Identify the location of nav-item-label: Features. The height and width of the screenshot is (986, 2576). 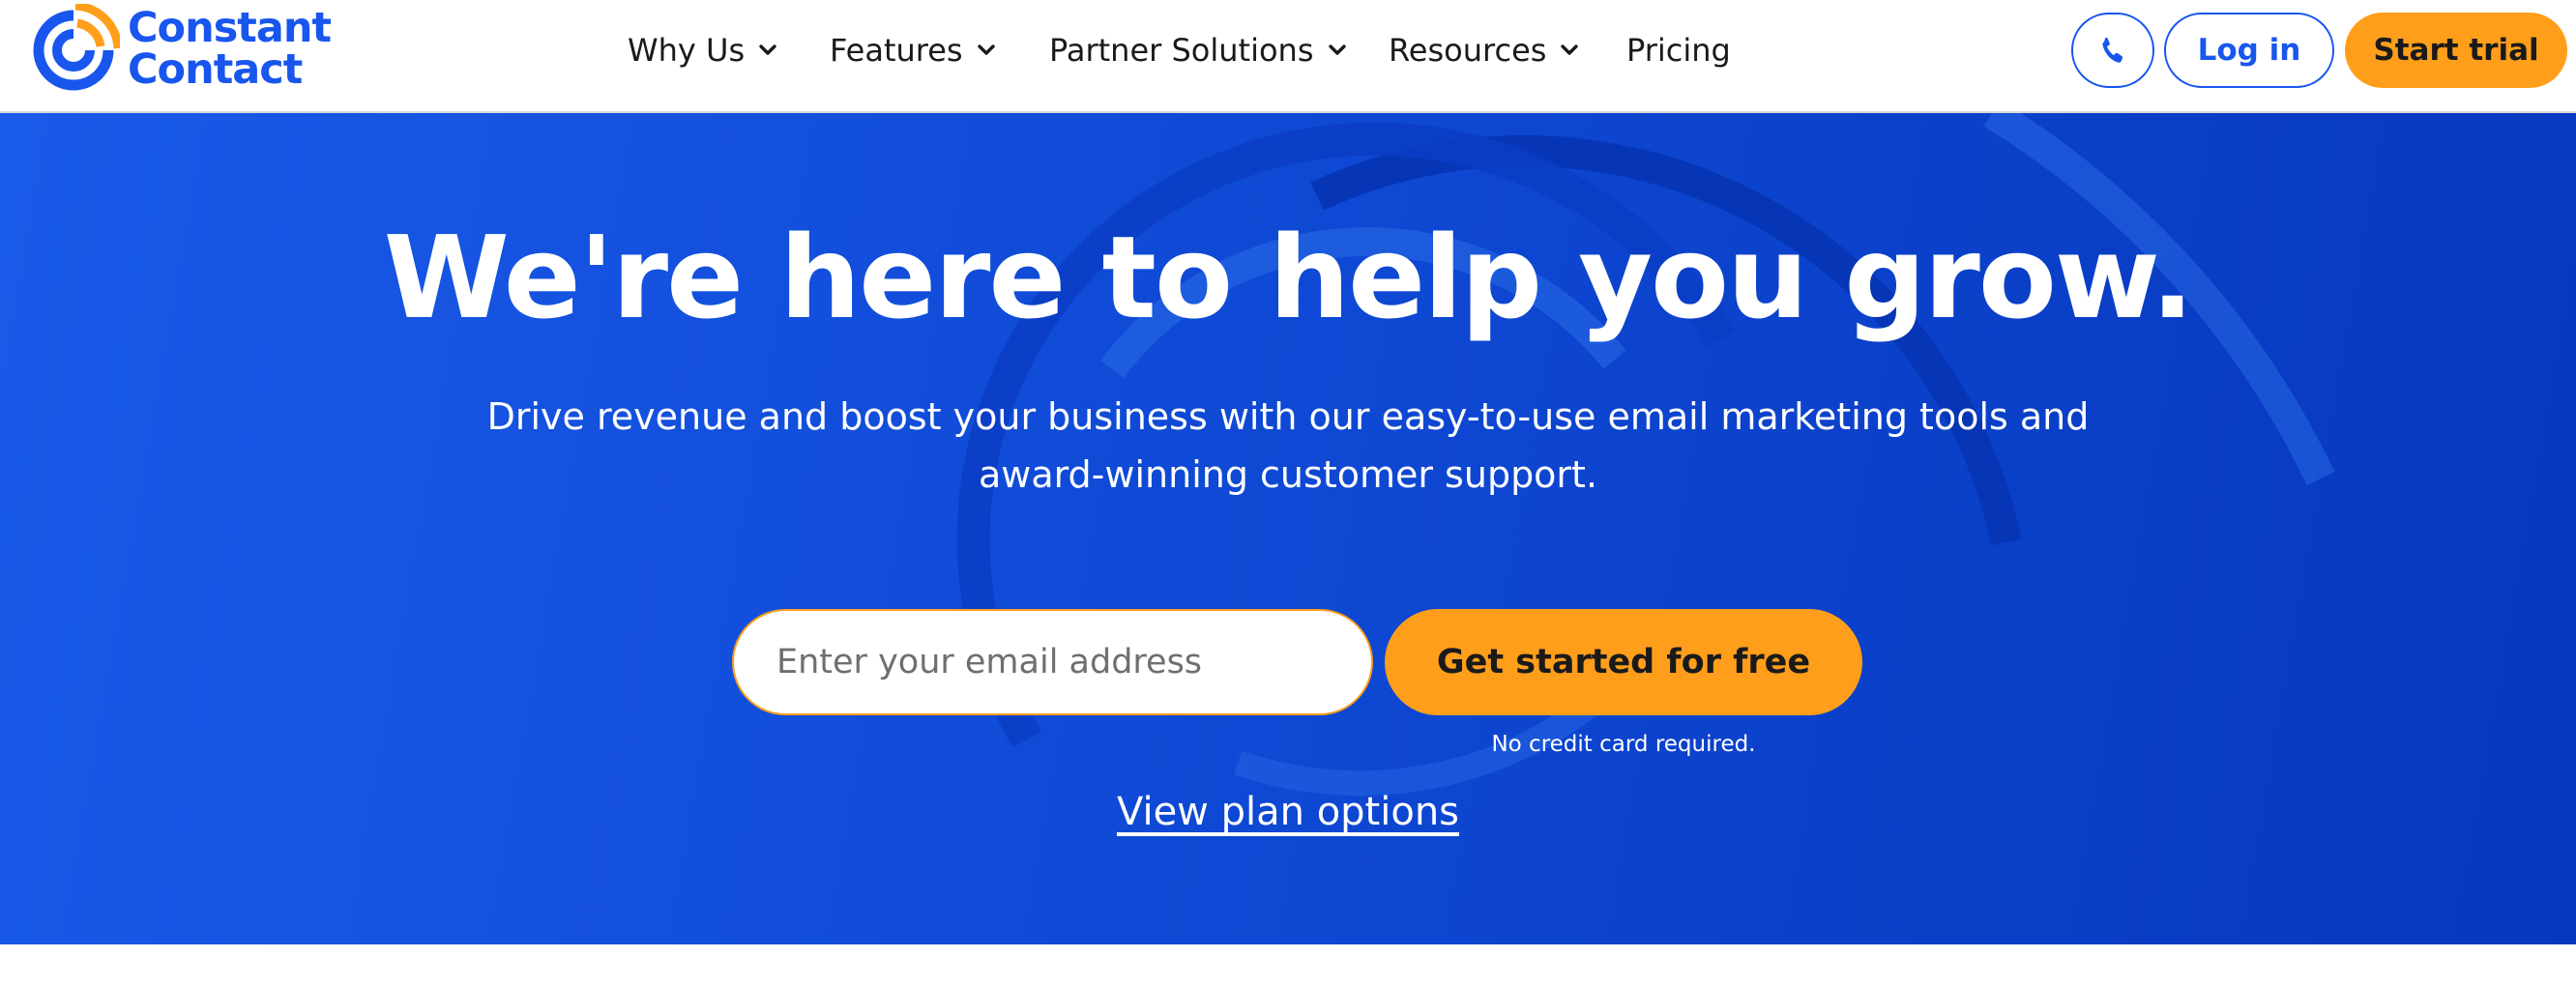
(896, 51).